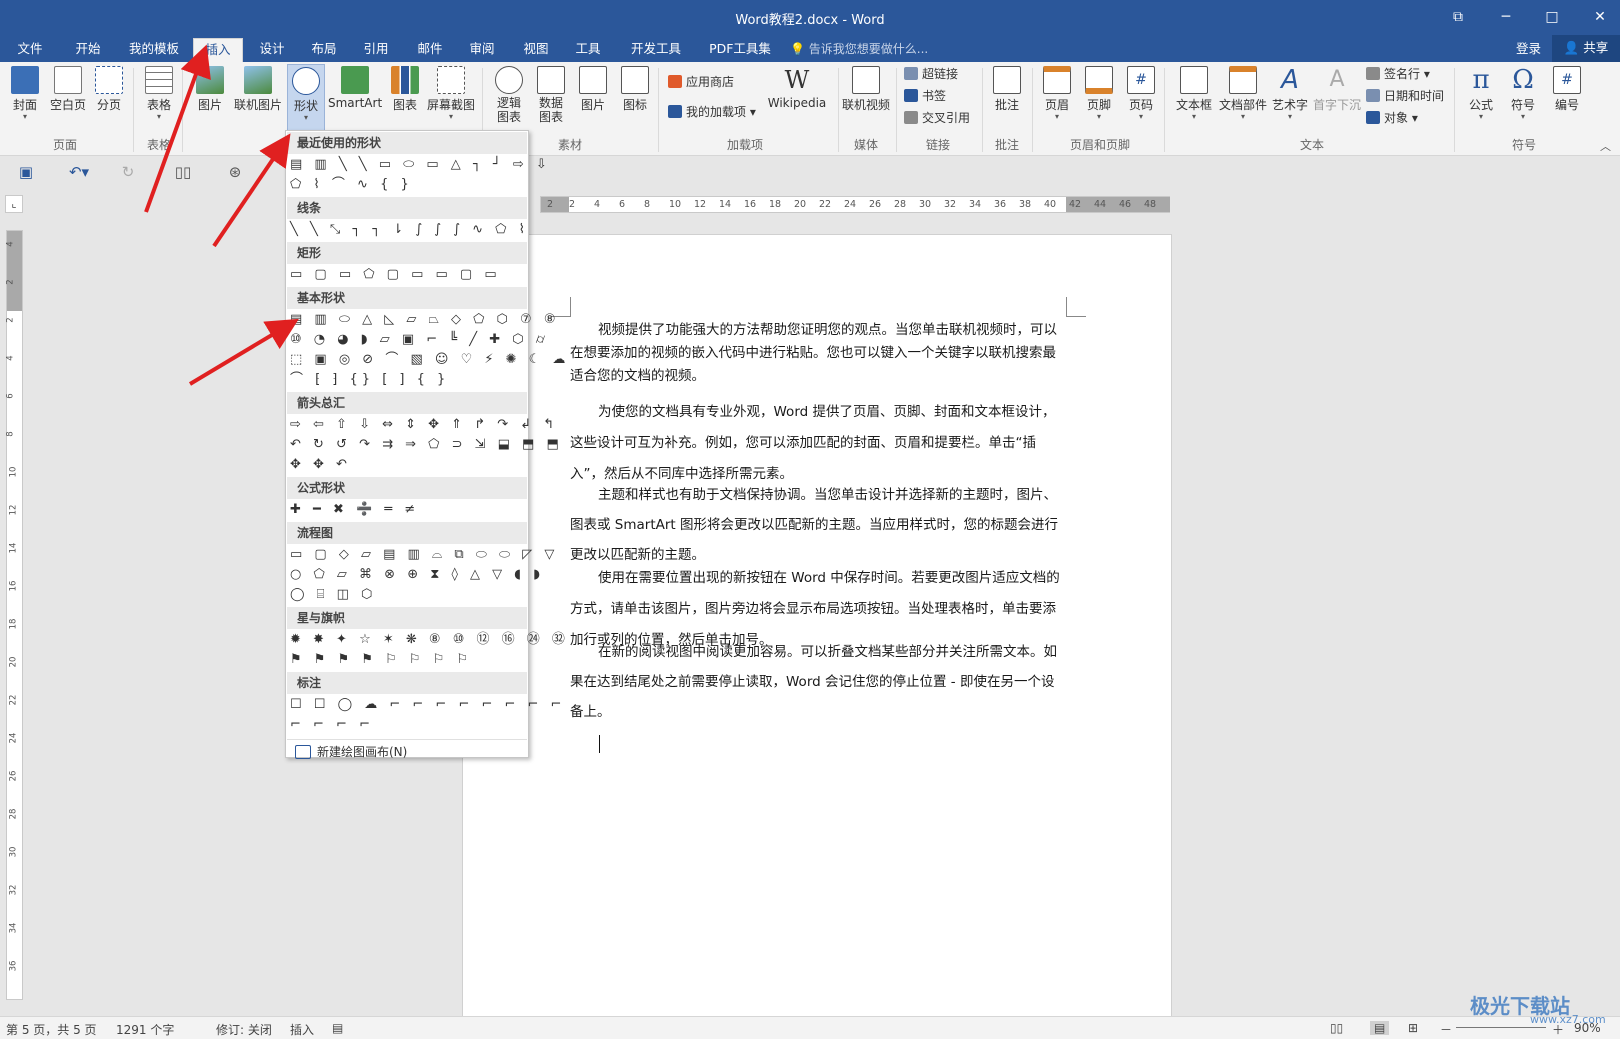 This screenshot has width=1620, height=1039. What do you see at coordinates (866, 88) in the screenshot?
I see `online-video-button: 联机视频` at bounding box center [866, 88].